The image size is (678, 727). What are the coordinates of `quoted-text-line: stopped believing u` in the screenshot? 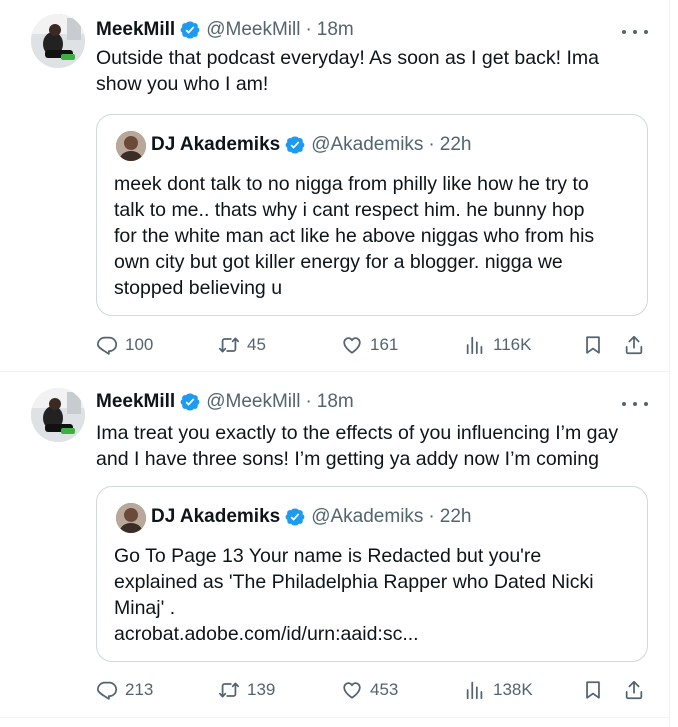 It's located at (198, 288).